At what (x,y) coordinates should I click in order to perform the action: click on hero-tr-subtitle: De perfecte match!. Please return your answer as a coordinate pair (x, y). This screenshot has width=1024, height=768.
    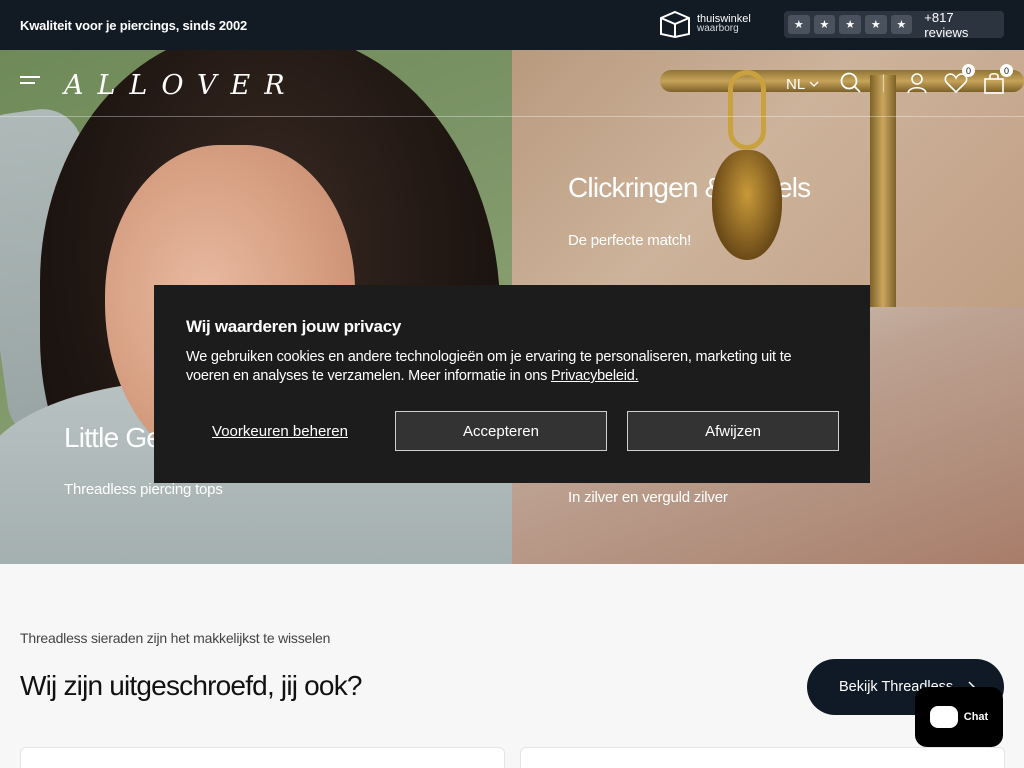
    Looking at the image, I should click on (630, 240).